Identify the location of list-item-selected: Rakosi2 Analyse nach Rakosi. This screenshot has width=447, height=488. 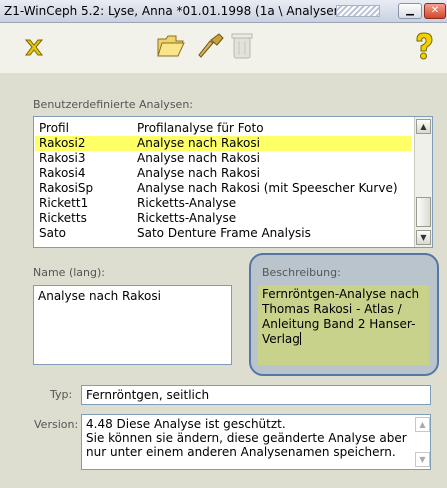
(223, 143).